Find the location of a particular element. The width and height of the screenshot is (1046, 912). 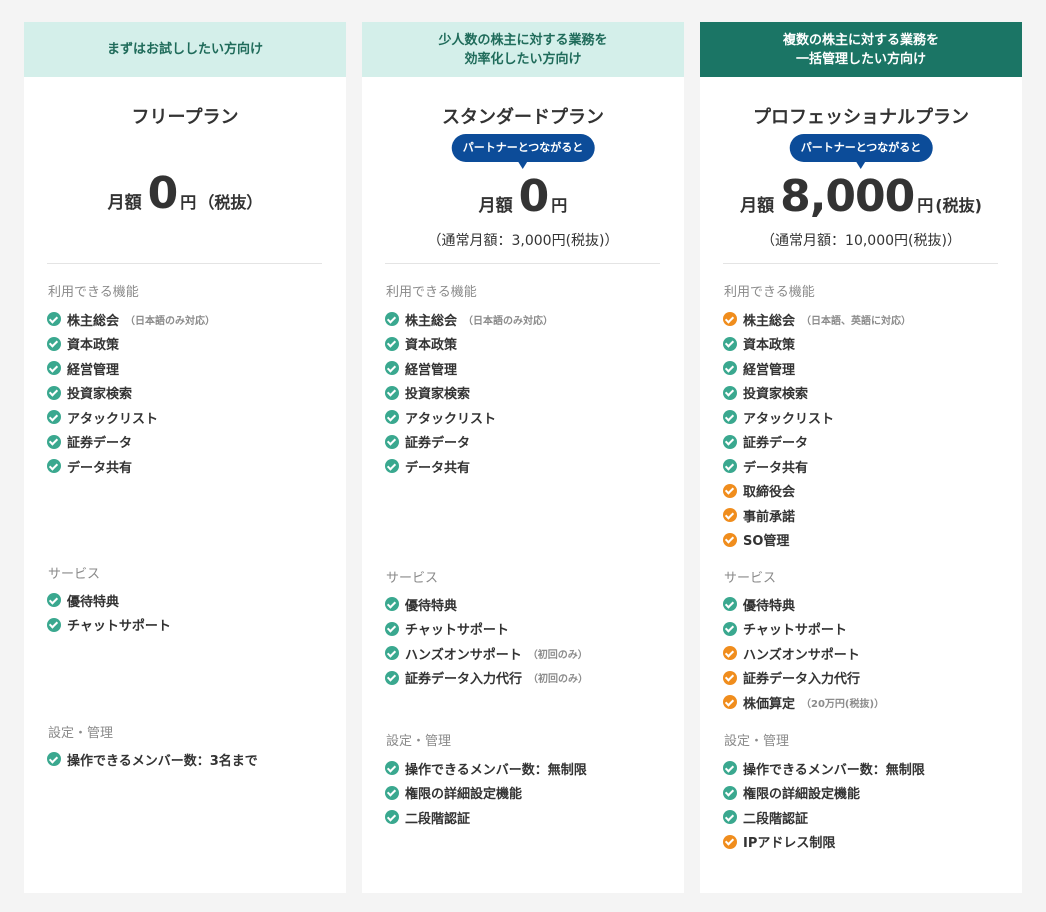

list-item: 株主総会 （日本語のみ対応） is located at coordinates (469, 319).